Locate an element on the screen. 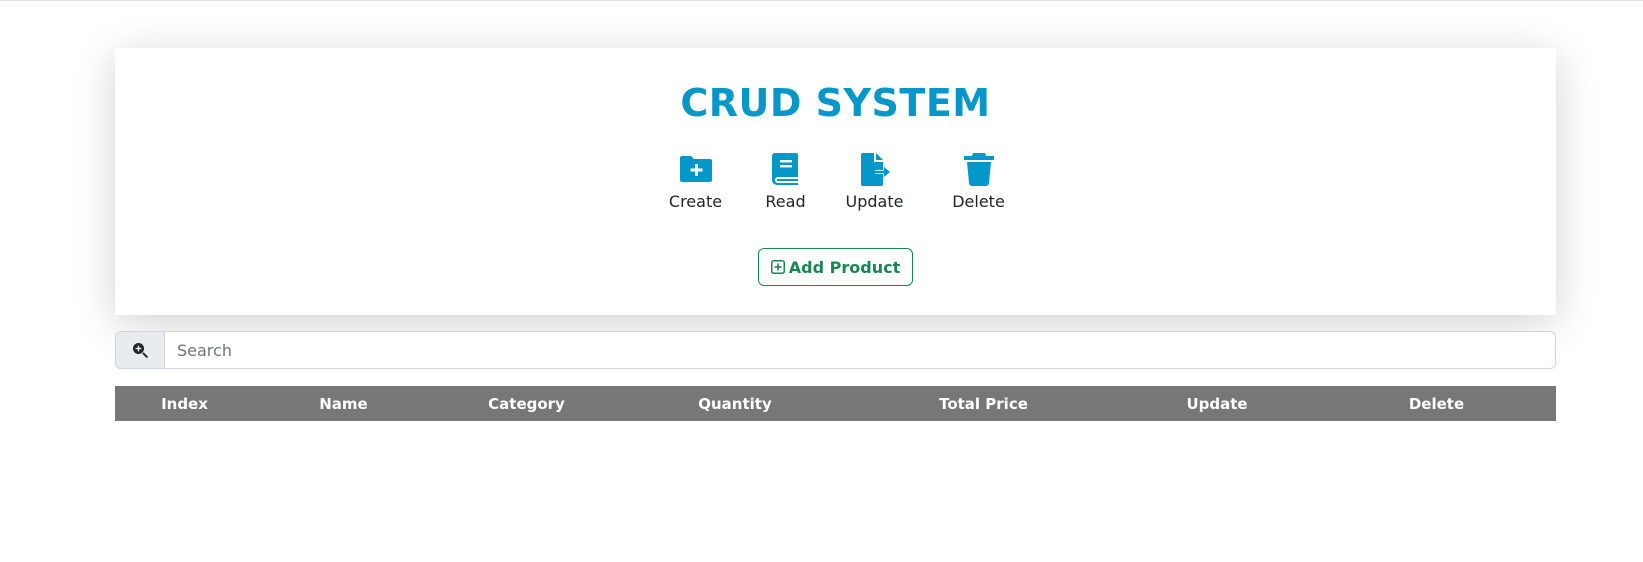  operation-update: Update is located at coordinates (874, 182).